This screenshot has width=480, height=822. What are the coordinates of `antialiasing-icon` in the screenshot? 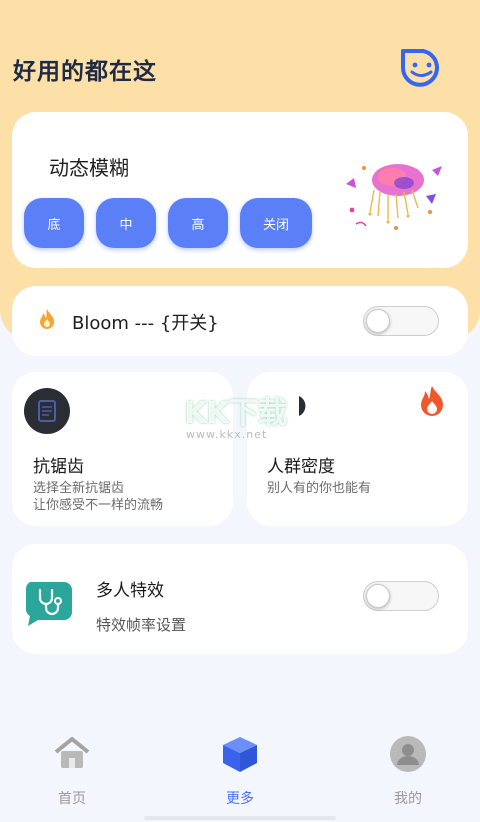 It's located at (47, 411).